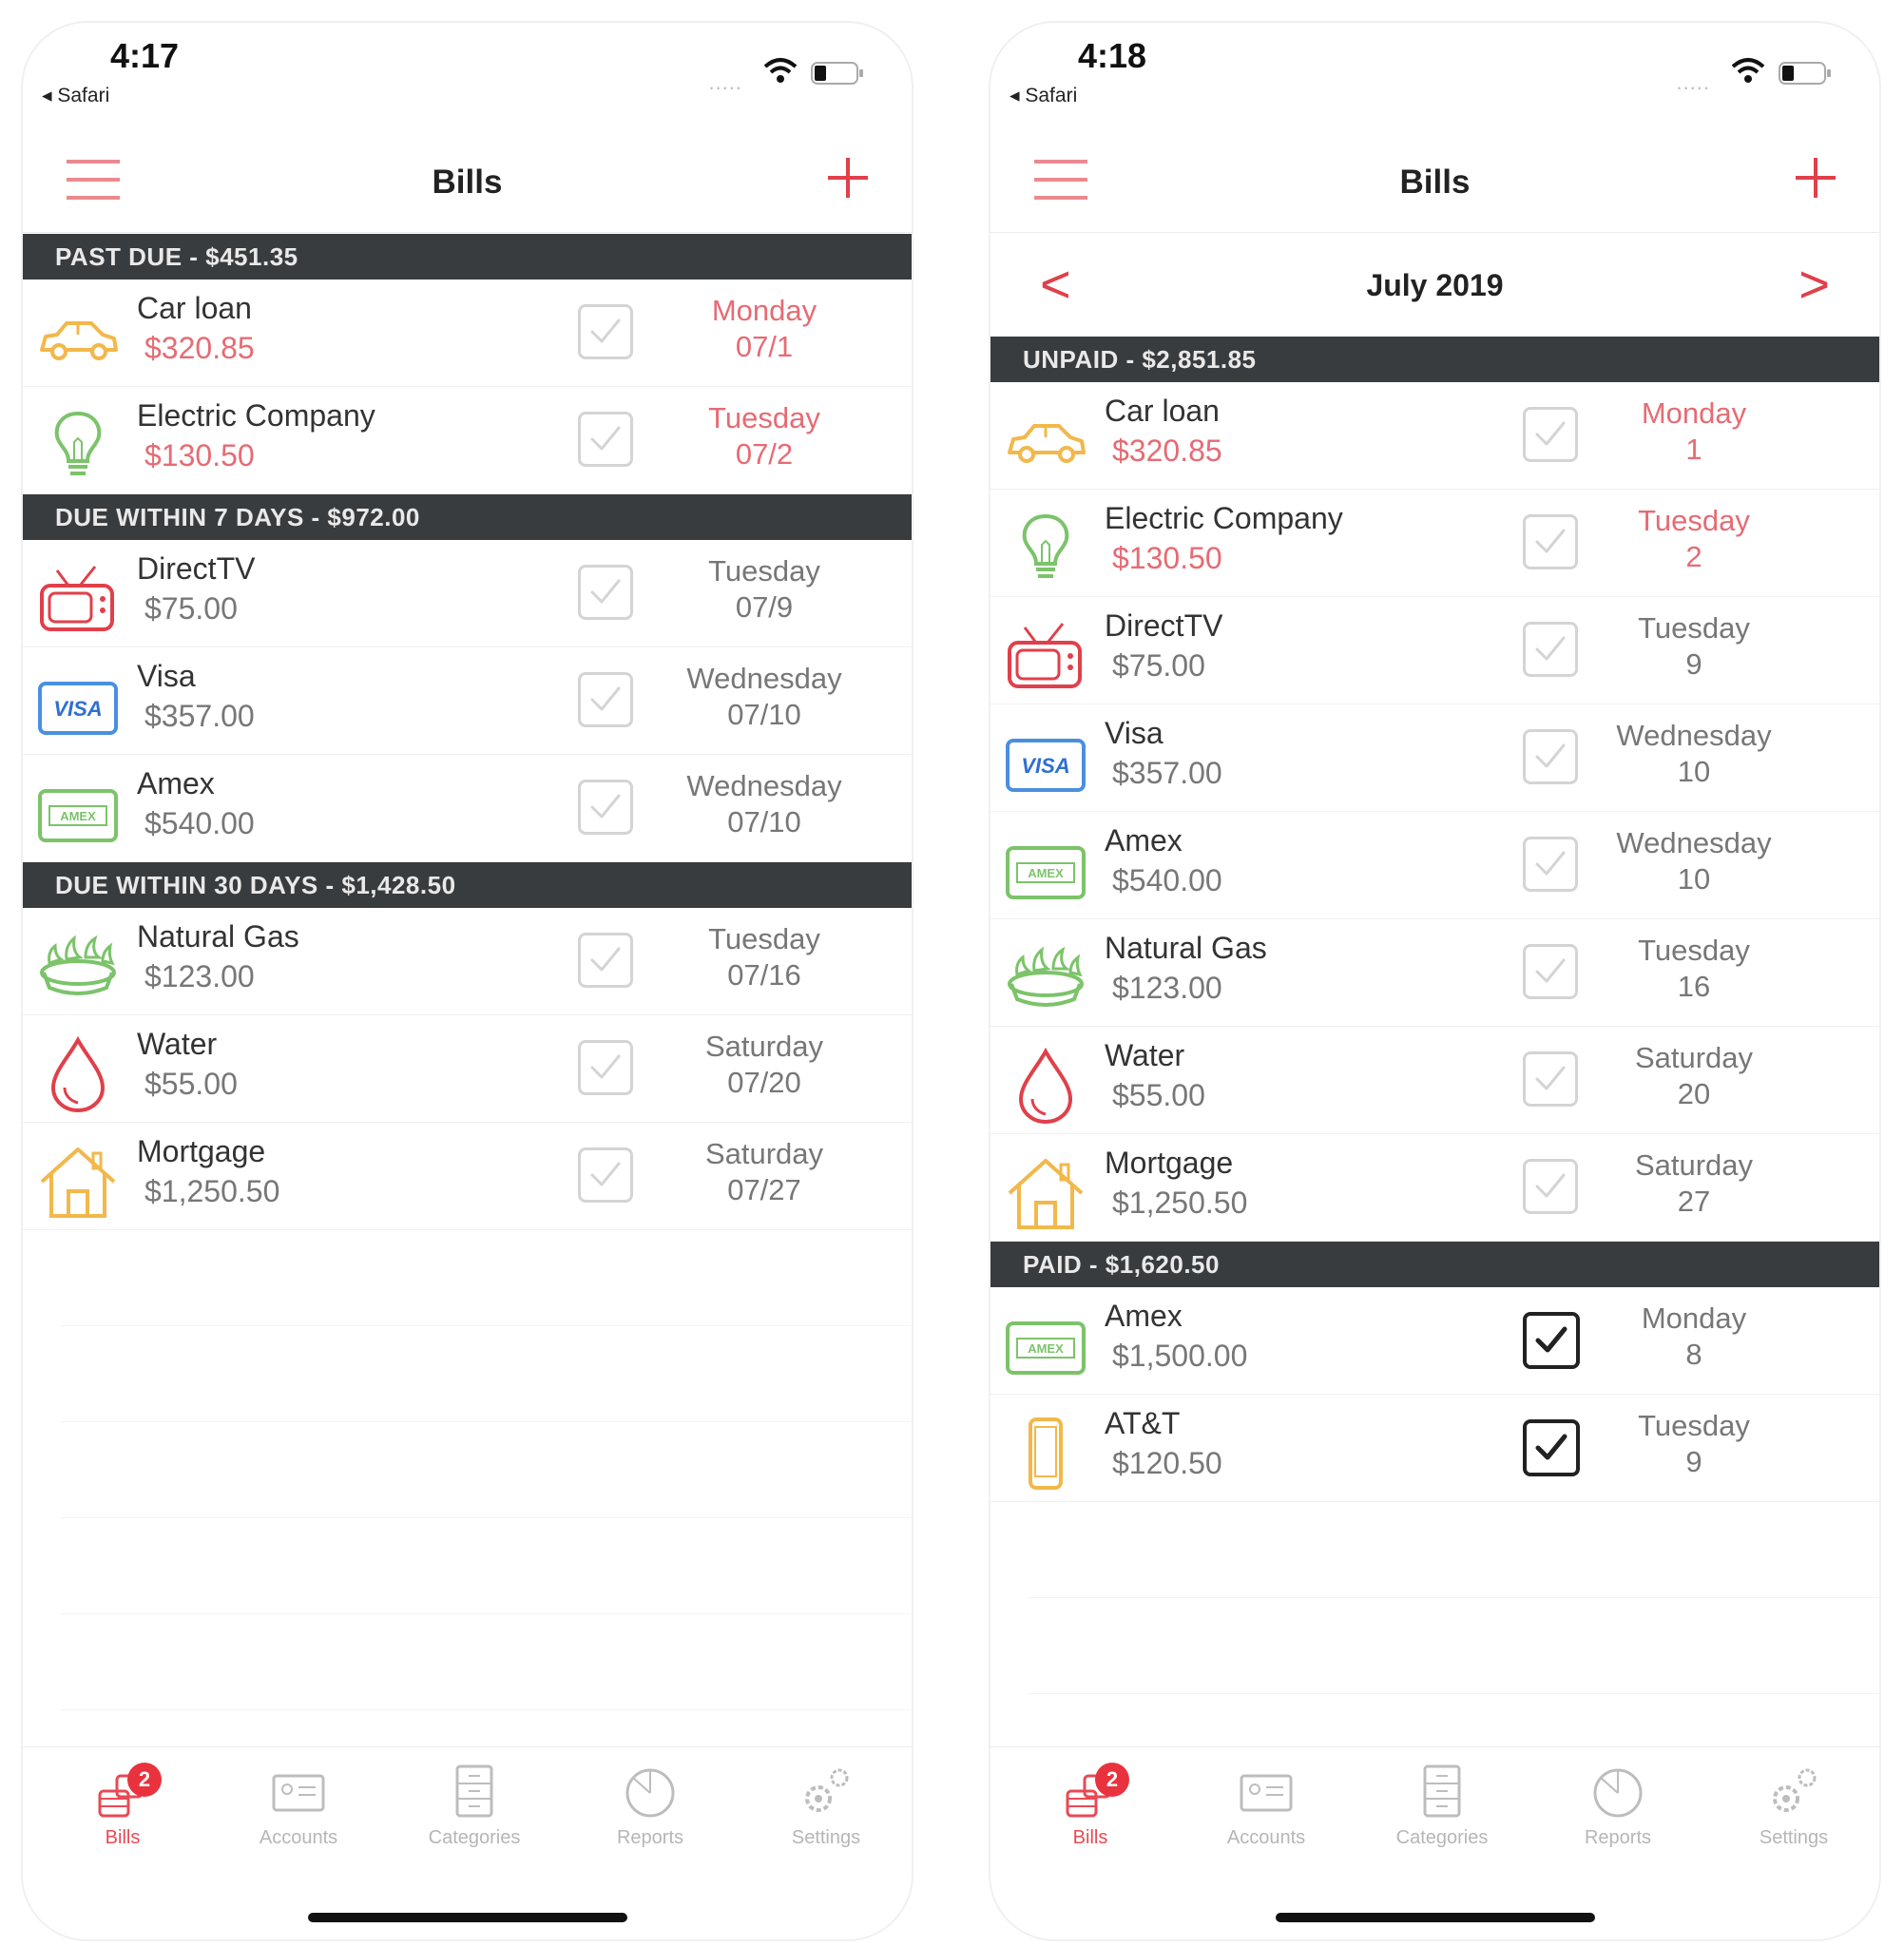 The width and height of the screenshot is (1904, 1947). What do you see at coordinates (1435, 1448) in the screenshot?
I see `bill-row: AT&T $120.50 Tuesday 9` at bounding box center [1435, 1448].